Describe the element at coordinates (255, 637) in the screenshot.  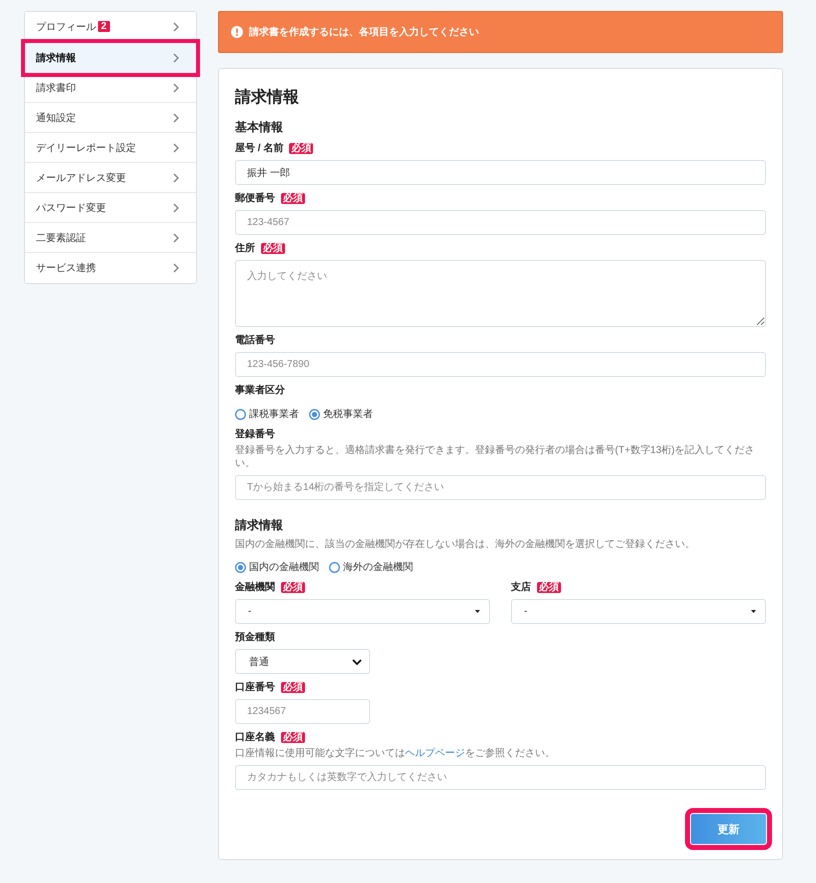
I see `field-label: 預金種類` at that location.